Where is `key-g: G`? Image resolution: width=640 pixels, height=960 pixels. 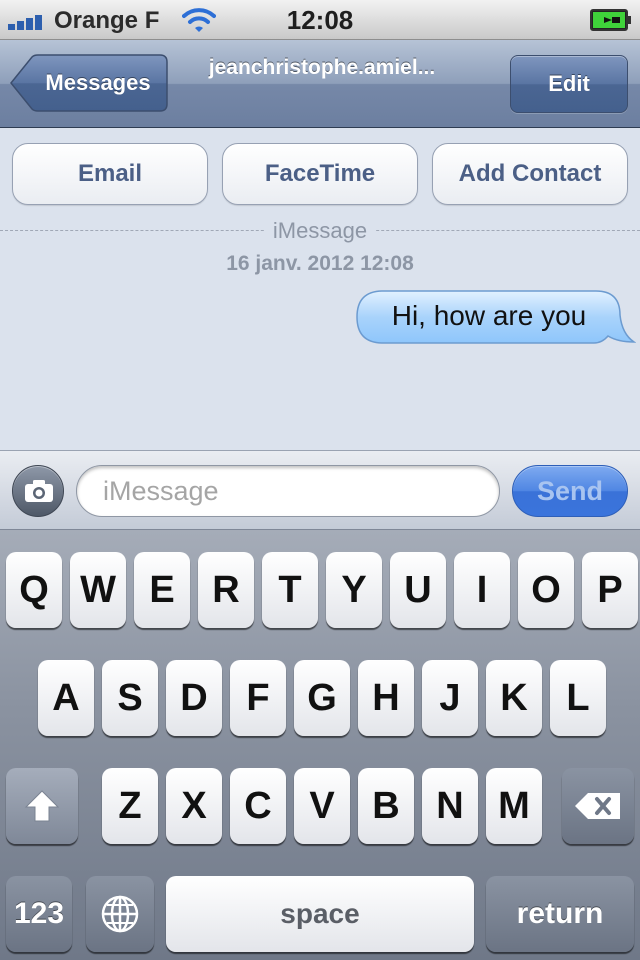
key-g: G is located at coordinates (322, 698).